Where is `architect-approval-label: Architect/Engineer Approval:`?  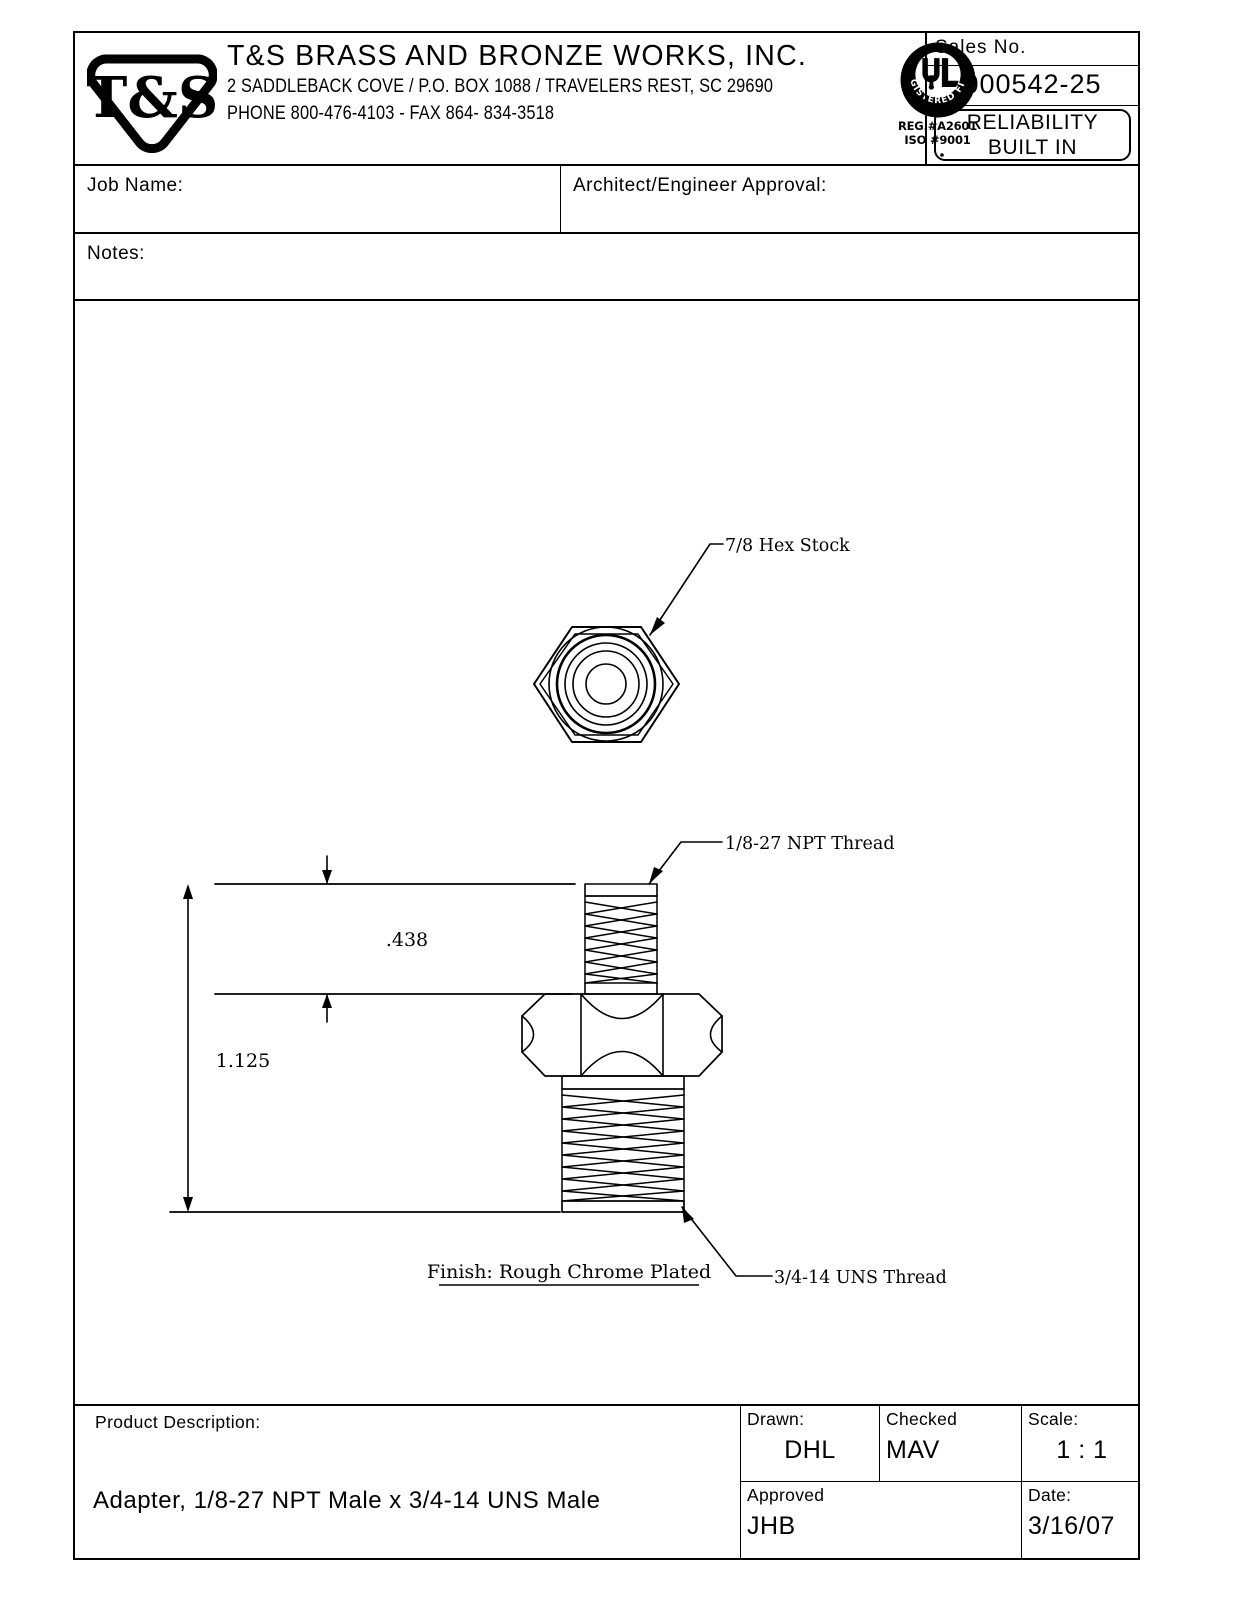 architect-approval-label: Architect/Engineer Approval: is located at coordinates (700, 185).